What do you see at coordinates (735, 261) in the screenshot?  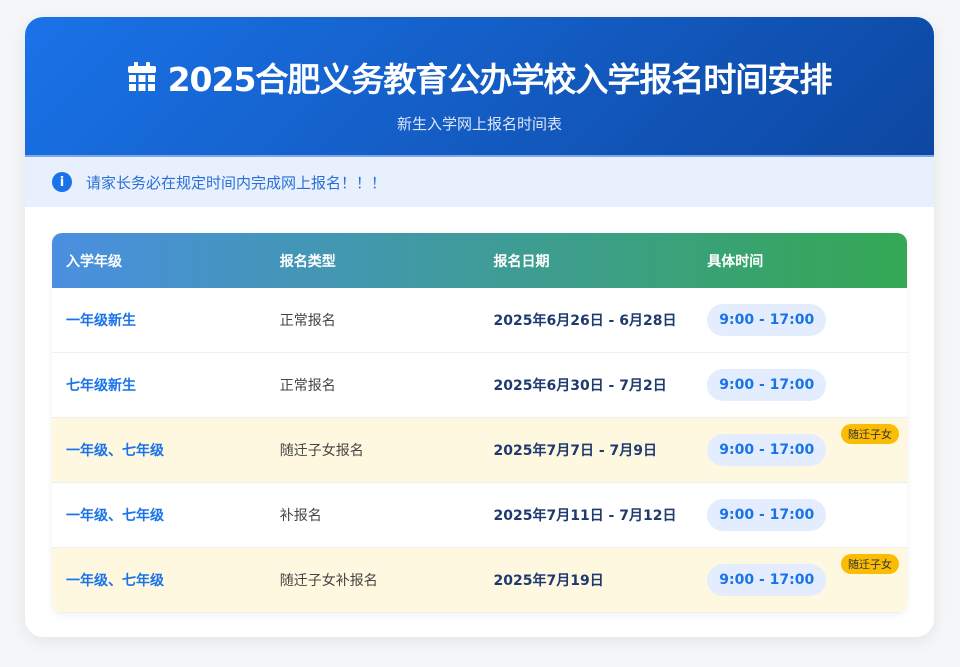 I see `column-header: 具体时间` at bounding box center [735, 261].